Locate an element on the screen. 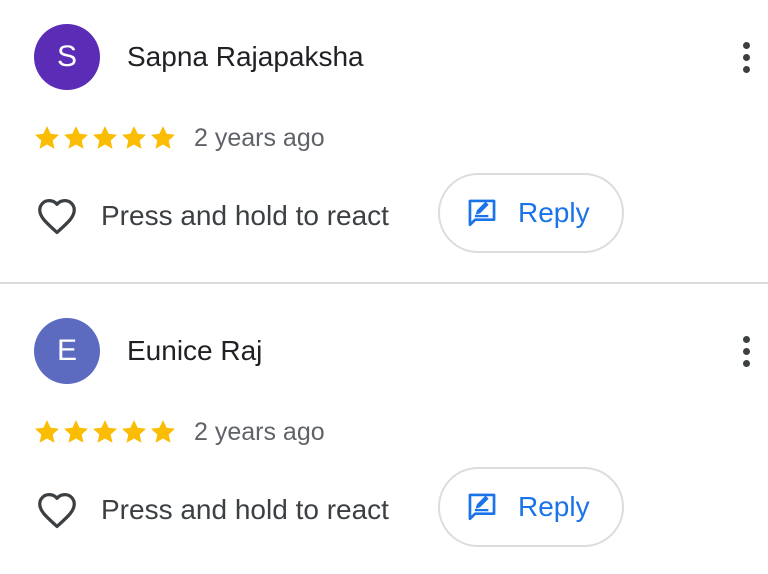 Image resolution: width=768 pixels, height=574 pixels. avatar: S is located at coordinates (67, 57).